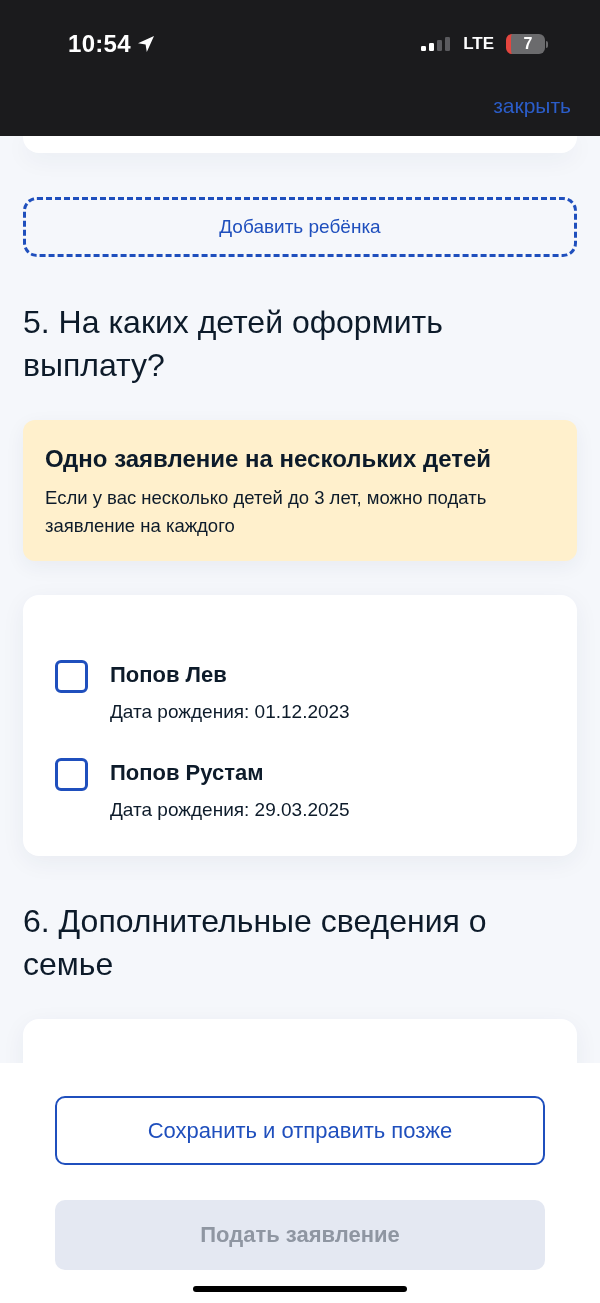 Image resolution: width=600 pixels, height=1303 pixels. What do you see at coordinates (233, 344) in the screenshot?
I see `section-heading: 5. На каких детей оформить выплату?` at bounding box center [233, 344].